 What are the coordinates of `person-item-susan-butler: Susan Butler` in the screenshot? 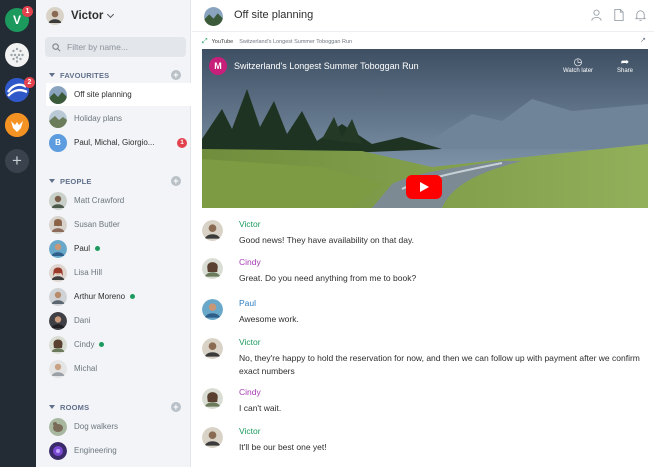 It's located at (118, 224).